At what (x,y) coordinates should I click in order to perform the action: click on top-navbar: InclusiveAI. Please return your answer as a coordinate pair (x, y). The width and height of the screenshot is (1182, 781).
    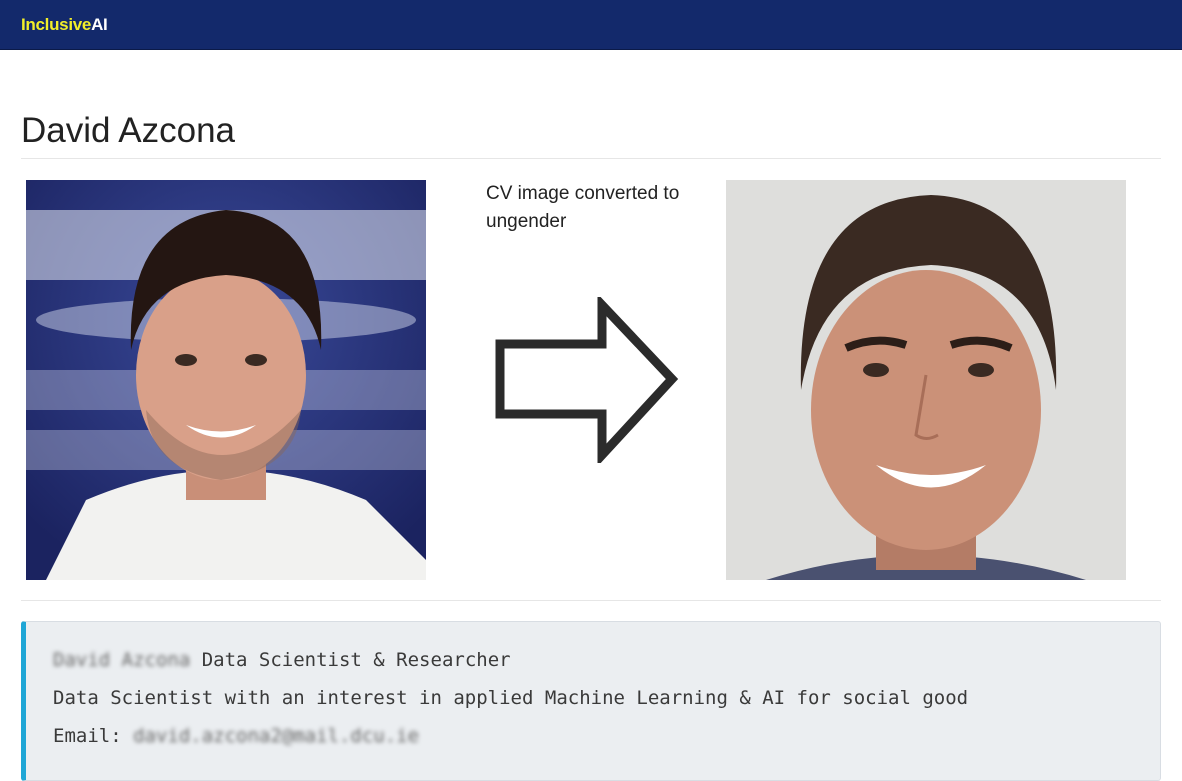
    Looking at the image, I should click on (591, 25).